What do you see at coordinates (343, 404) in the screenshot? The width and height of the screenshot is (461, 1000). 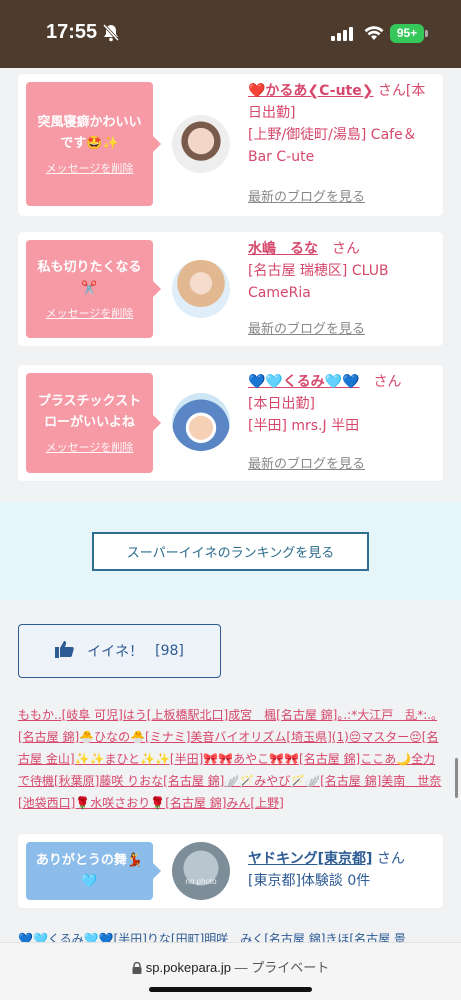 I see `girl-info: 💙🩵くるみ🩵💙 さん [本日出勤] [半田] mrs.J 半田` at bounding box center [343, 404].